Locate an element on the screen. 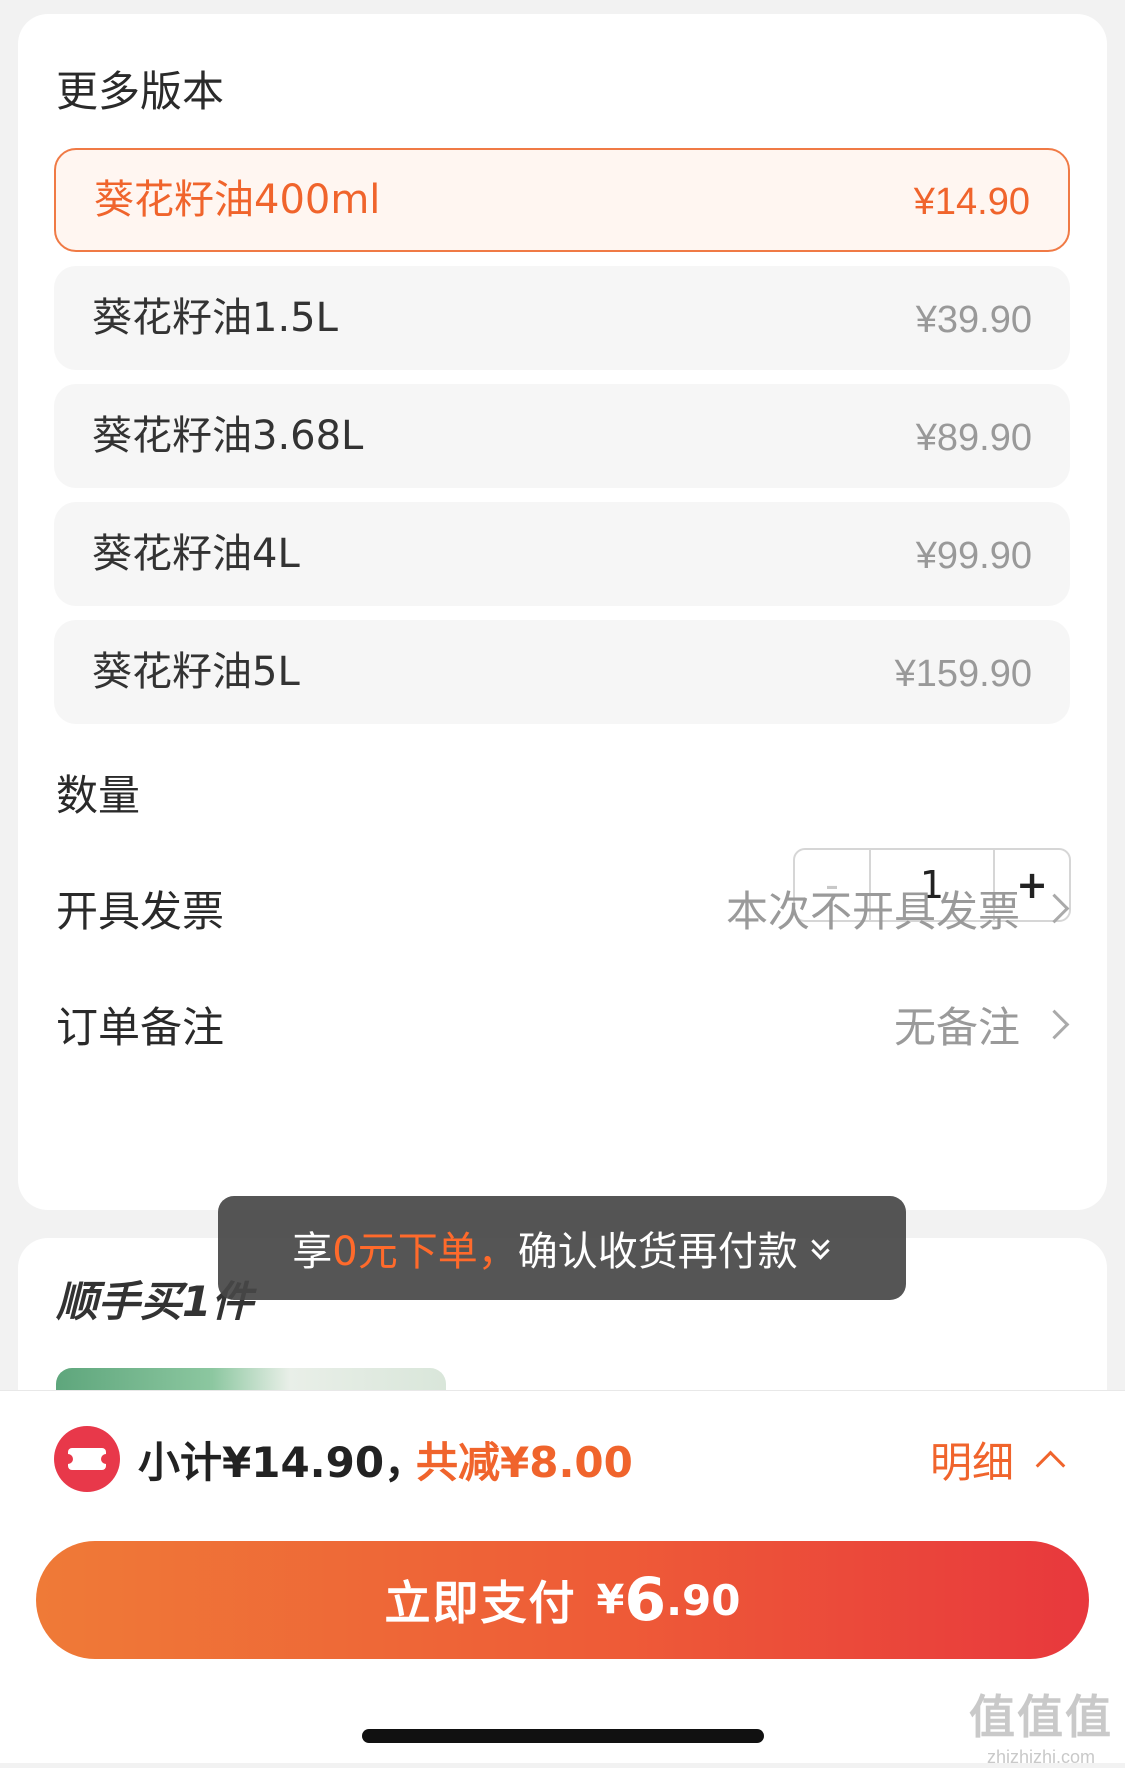 The height and width of the screenshot is (1768, 1125). variant-name: 葵花籽油5L is located at coordinates (196, 672).